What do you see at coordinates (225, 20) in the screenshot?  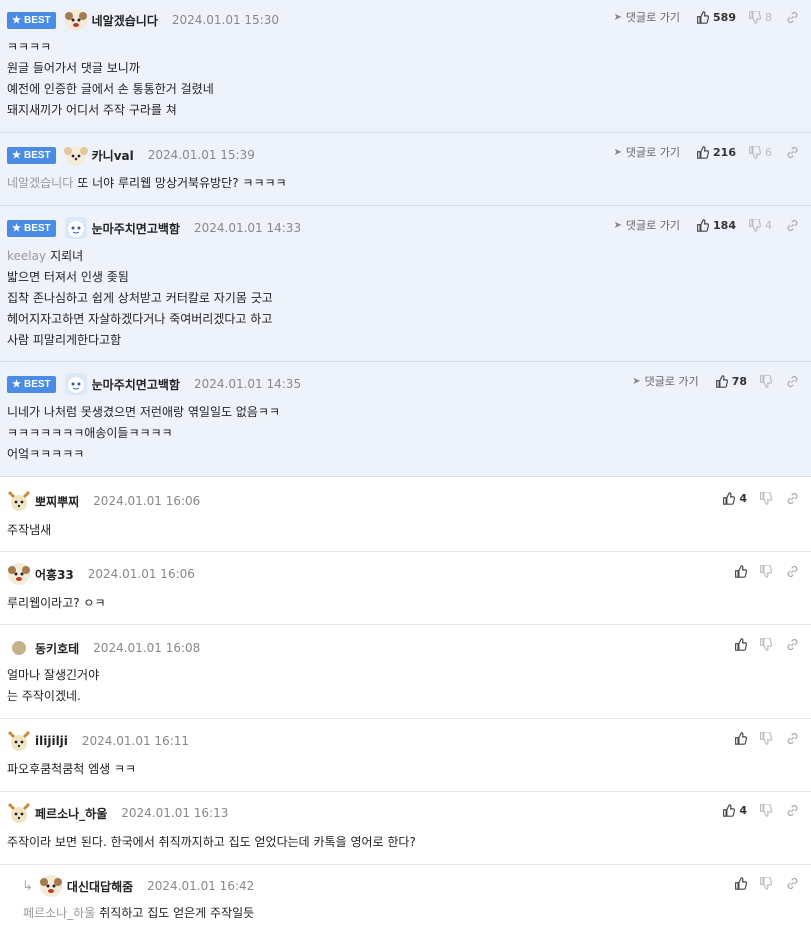 I see `comment-time: 2024.01.01 15:30` at bounding box center [225, 20].